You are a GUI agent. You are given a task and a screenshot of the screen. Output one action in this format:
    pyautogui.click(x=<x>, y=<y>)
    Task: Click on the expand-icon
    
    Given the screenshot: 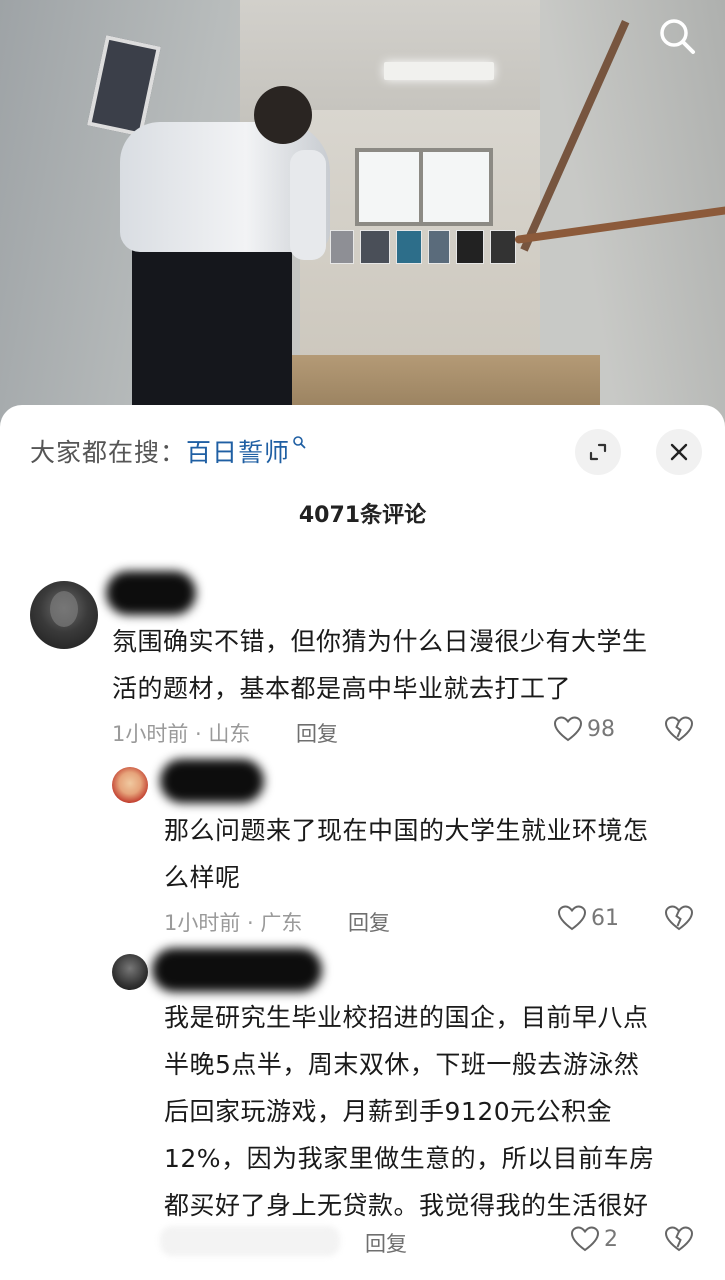 What is the action you would take?
    pyautogui.click(x=598, y=452)
    